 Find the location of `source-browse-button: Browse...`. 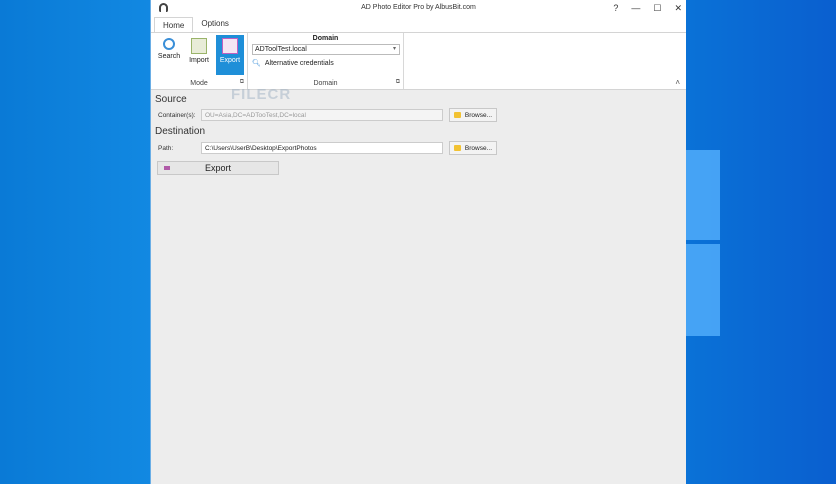

source-browse-button: Browse... is located at coordinates (473, 115).